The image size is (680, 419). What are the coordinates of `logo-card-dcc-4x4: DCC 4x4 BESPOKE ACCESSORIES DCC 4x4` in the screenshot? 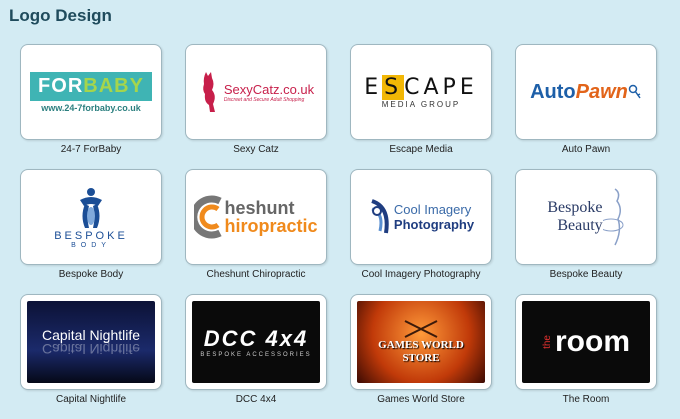 It's located at (256, 356).